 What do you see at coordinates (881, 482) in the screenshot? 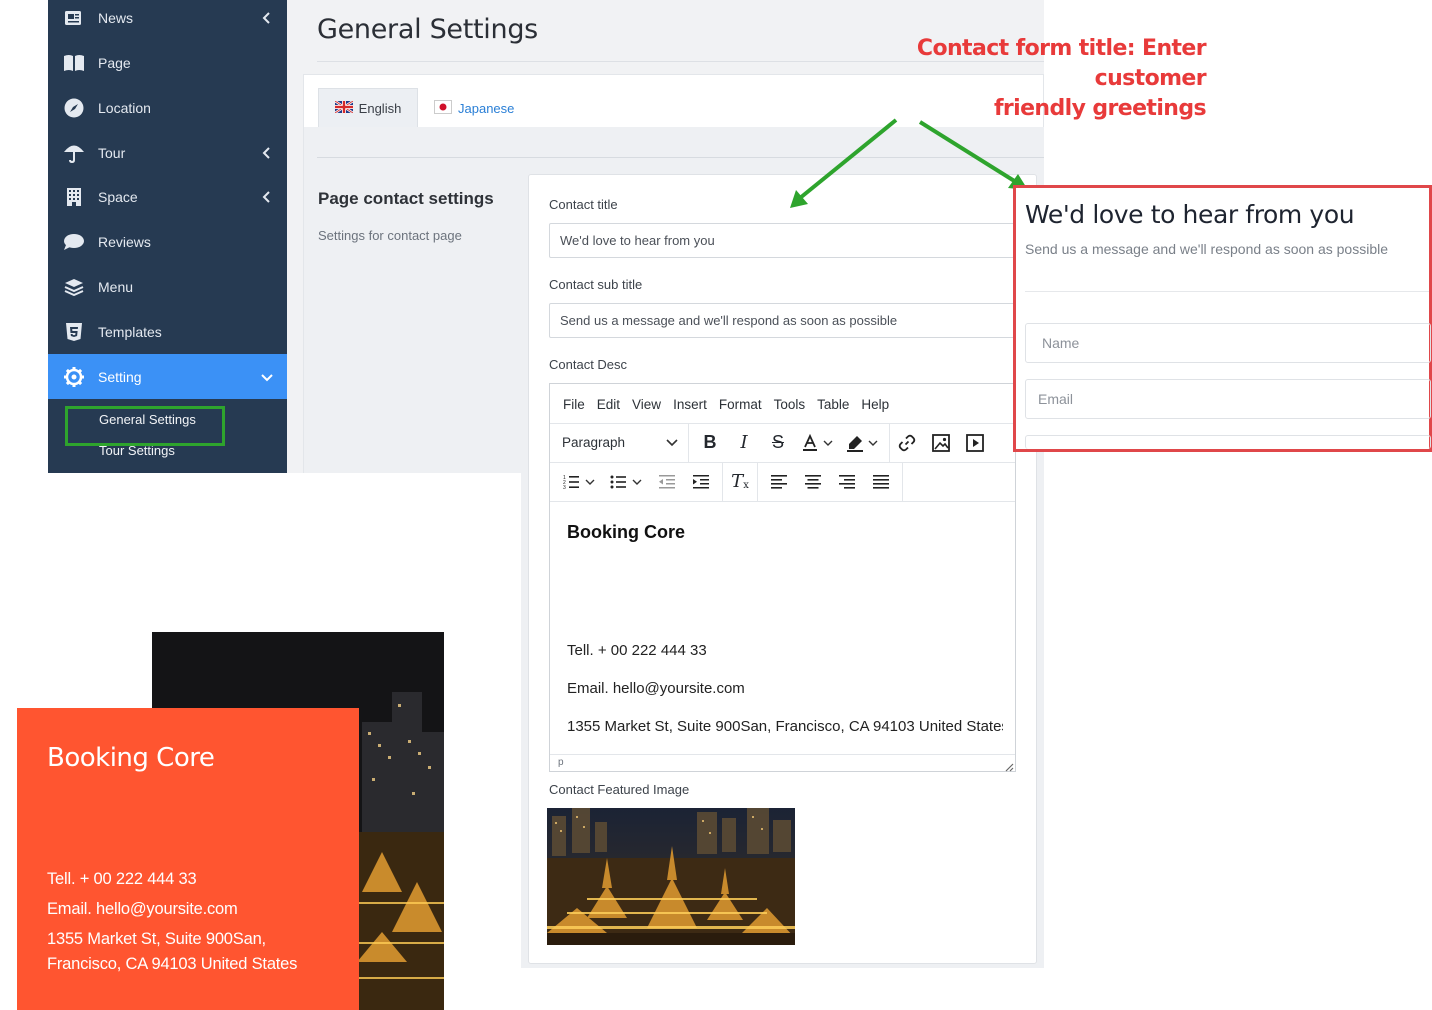
I see `align-justify-icon` at bounding box center [881, 482].